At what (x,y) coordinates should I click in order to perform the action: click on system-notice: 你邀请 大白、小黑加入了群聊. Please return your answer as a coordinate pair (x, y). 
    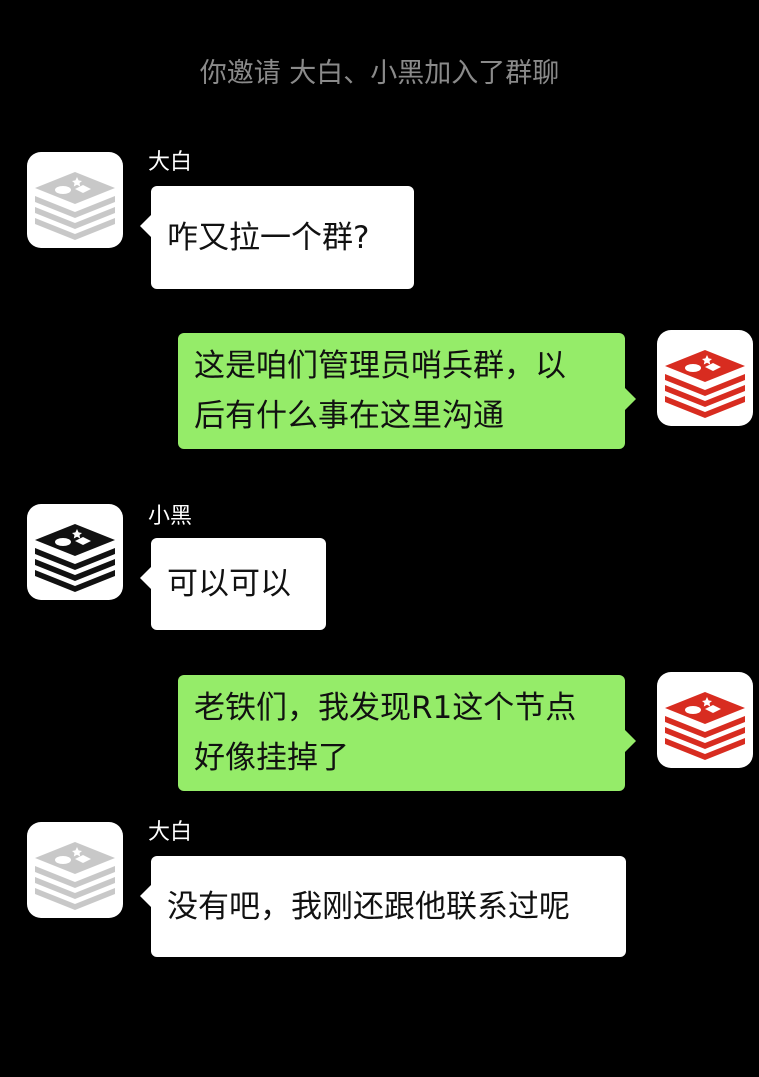
    Looking at the image, I should click on (379, 73).